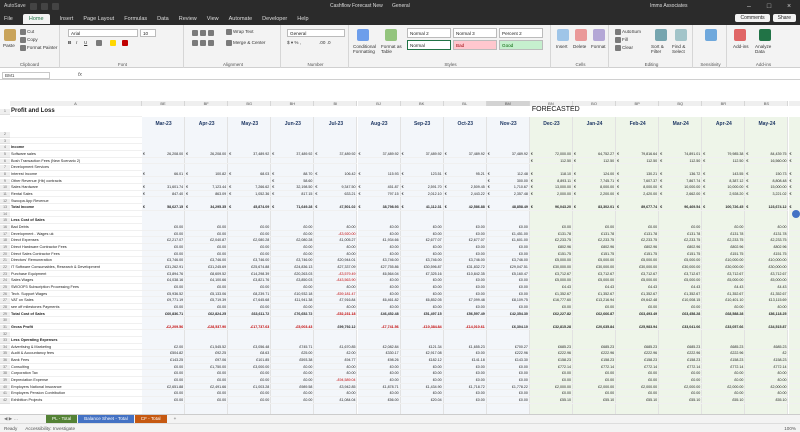 The height and width of the screenshot is (432, 800). What do you see at coordinates (207, 315) in the screenshot?
I see `data-cell: £62,824.25` at bounding box center [207, 315].